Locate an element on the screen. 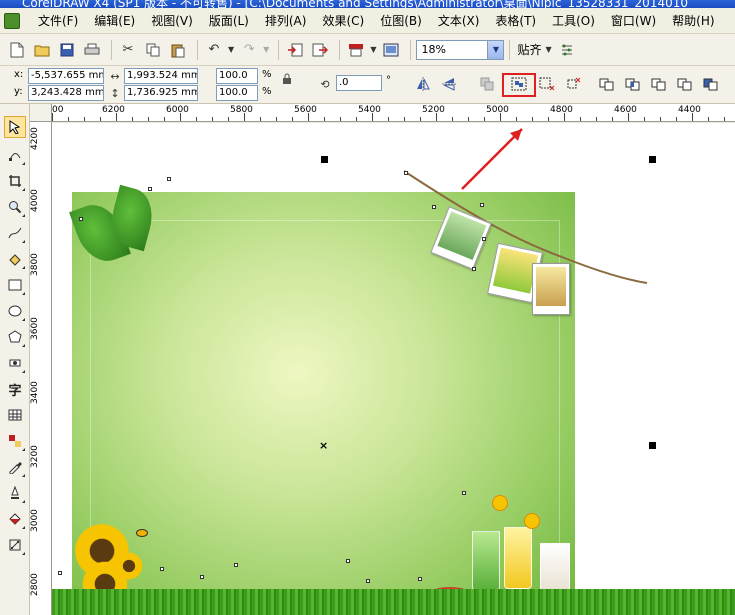  menu-window: 窗口(W) is located at coordinates (633, 20).